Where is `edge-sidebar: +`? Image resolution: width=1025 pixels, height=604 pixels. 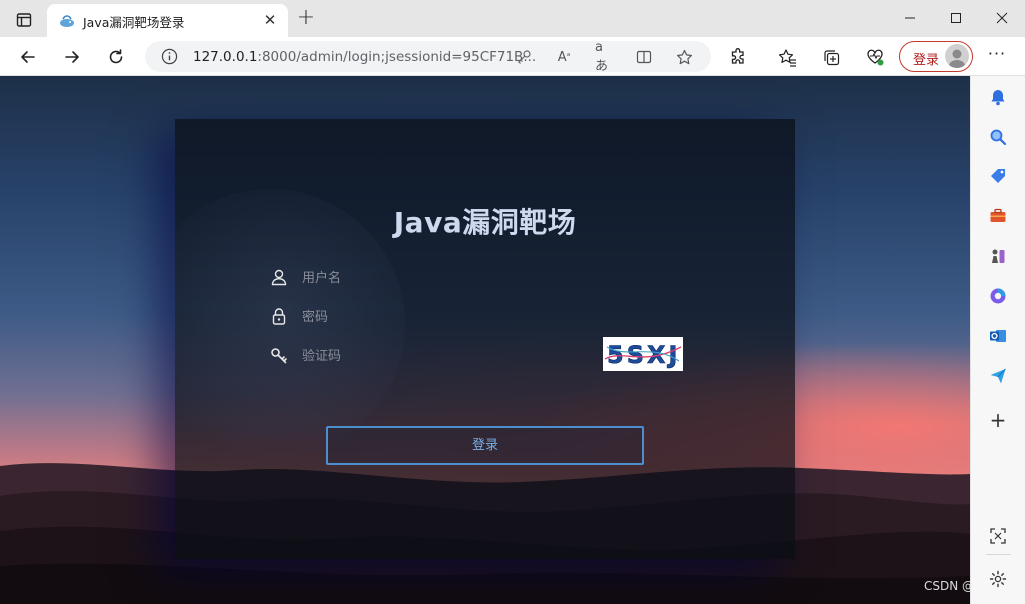
edge-sidebar: + is located at coordinates (997, 340).